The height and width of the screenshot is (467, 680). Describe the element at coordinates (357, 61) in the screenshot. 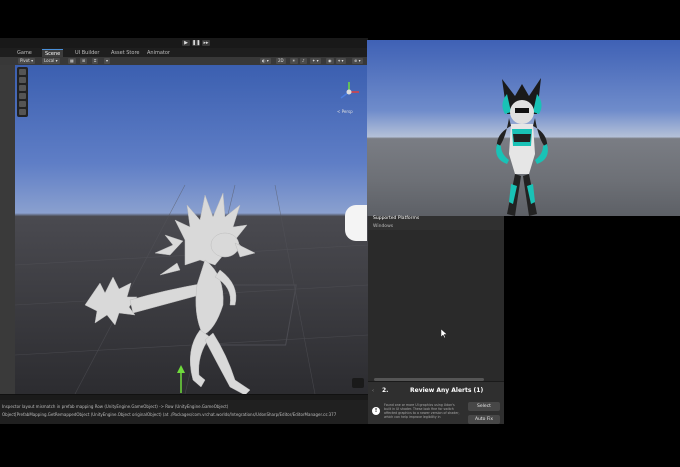

I see `gizmos-button: ⊕ ▾` at that location.